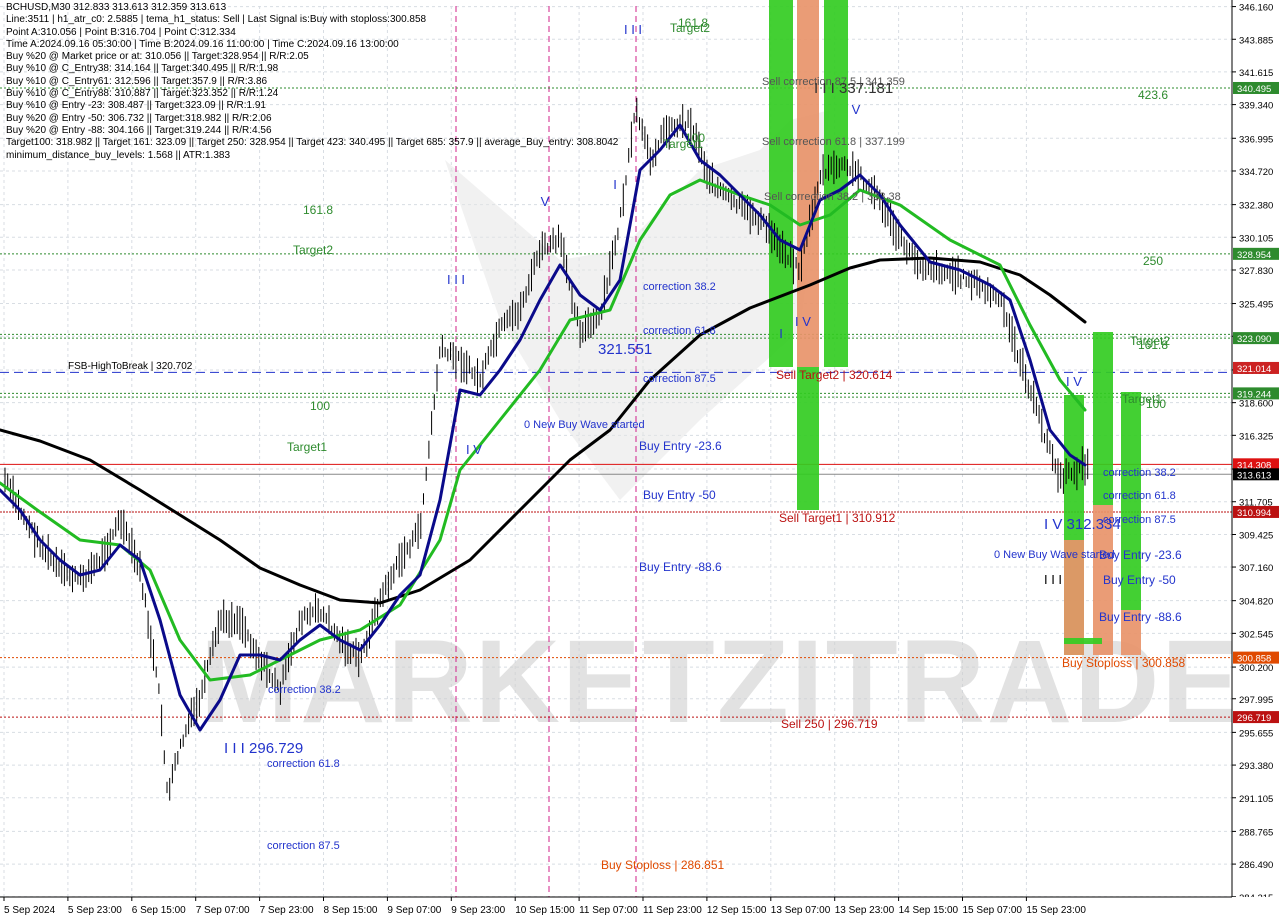 The width and height of the screenshot is (1280, 920). Describe the element at coordinates (223, 910) in the screenshot. I see `x-tick-label: 7 Sep 07:00` at that location.